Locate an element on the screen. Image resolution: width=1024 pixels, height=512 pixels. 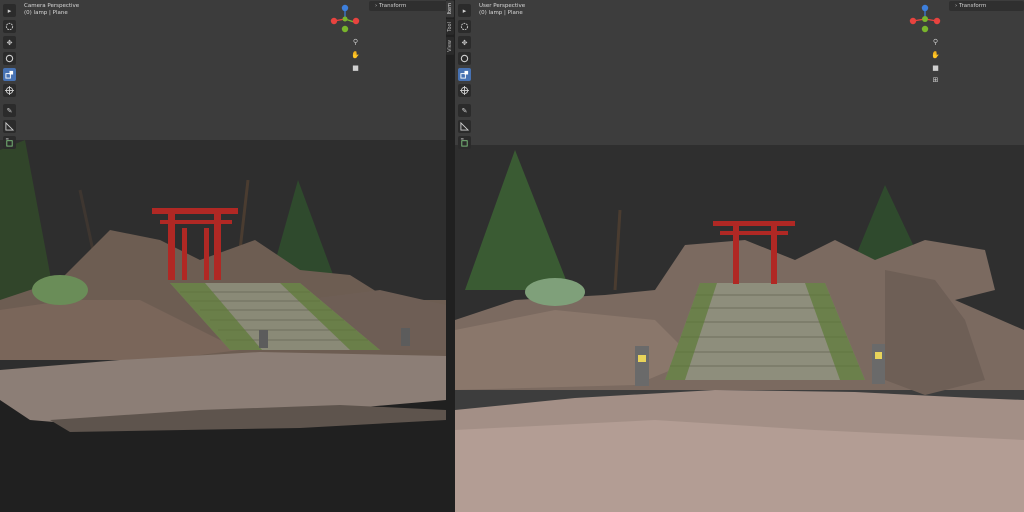
viewport-divider is located at coordinates (450, 256).